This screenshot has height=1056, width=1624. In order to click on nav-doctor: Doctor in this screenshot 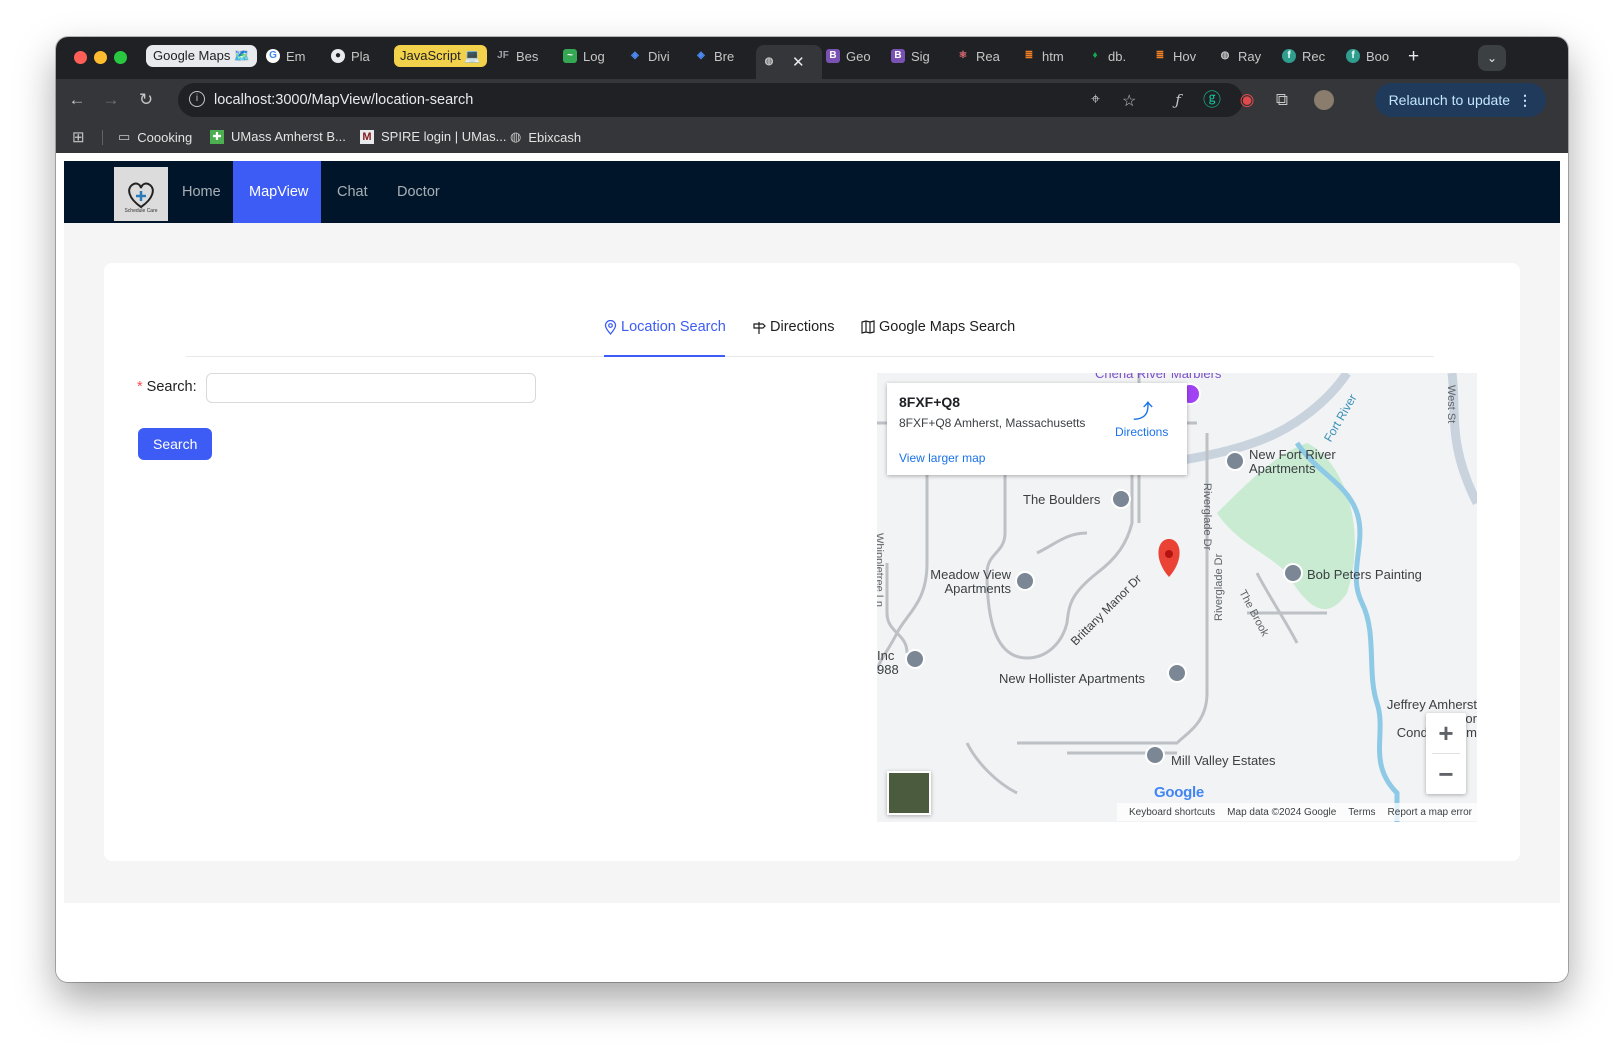, I will do `click(418, 192)`.